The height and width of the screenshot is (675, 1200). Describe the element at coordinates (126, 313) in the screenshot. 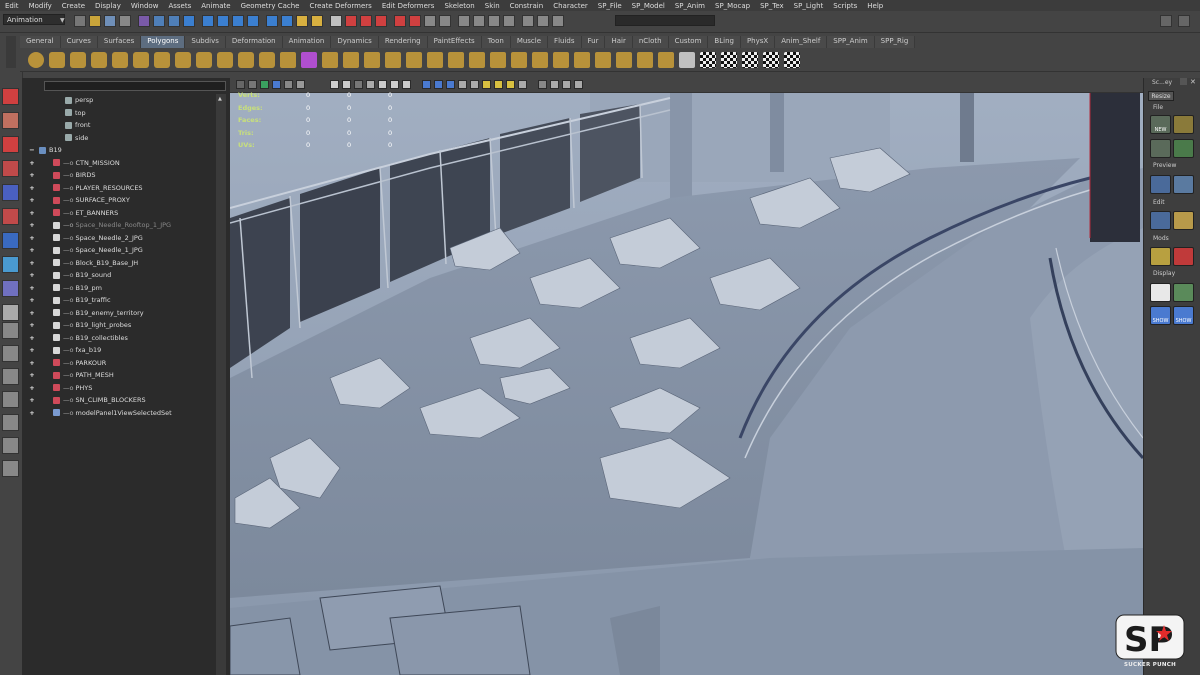

I see `outliner-item: + —o B19_enemy_territory` at that location.